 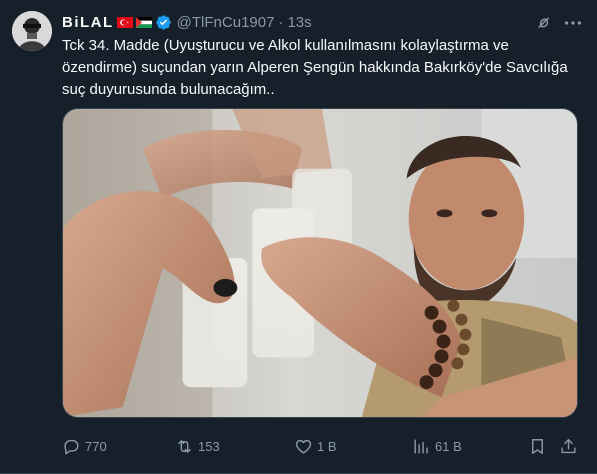 I want to click on retweet-button: 153, so click(x=197, y=446).